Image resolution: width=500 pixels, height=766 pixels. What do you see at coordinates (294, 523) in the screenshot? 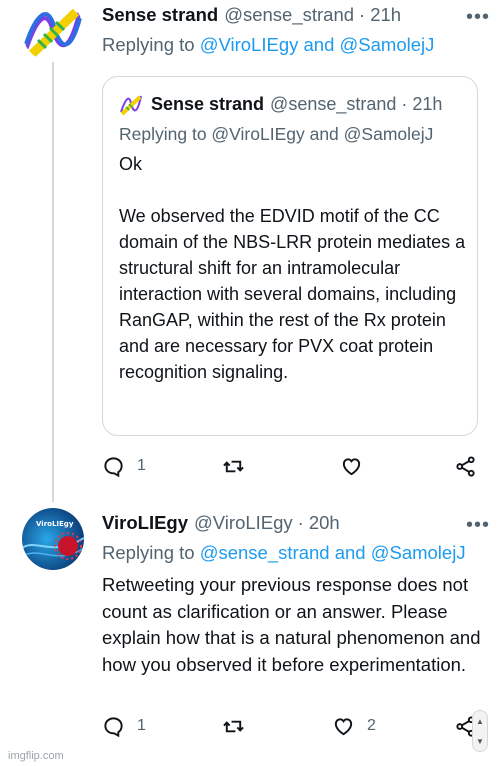
I see `tweet-header: ViroLIEgy @ViroLIEgy · 20h` at bounding box center [294, 523].